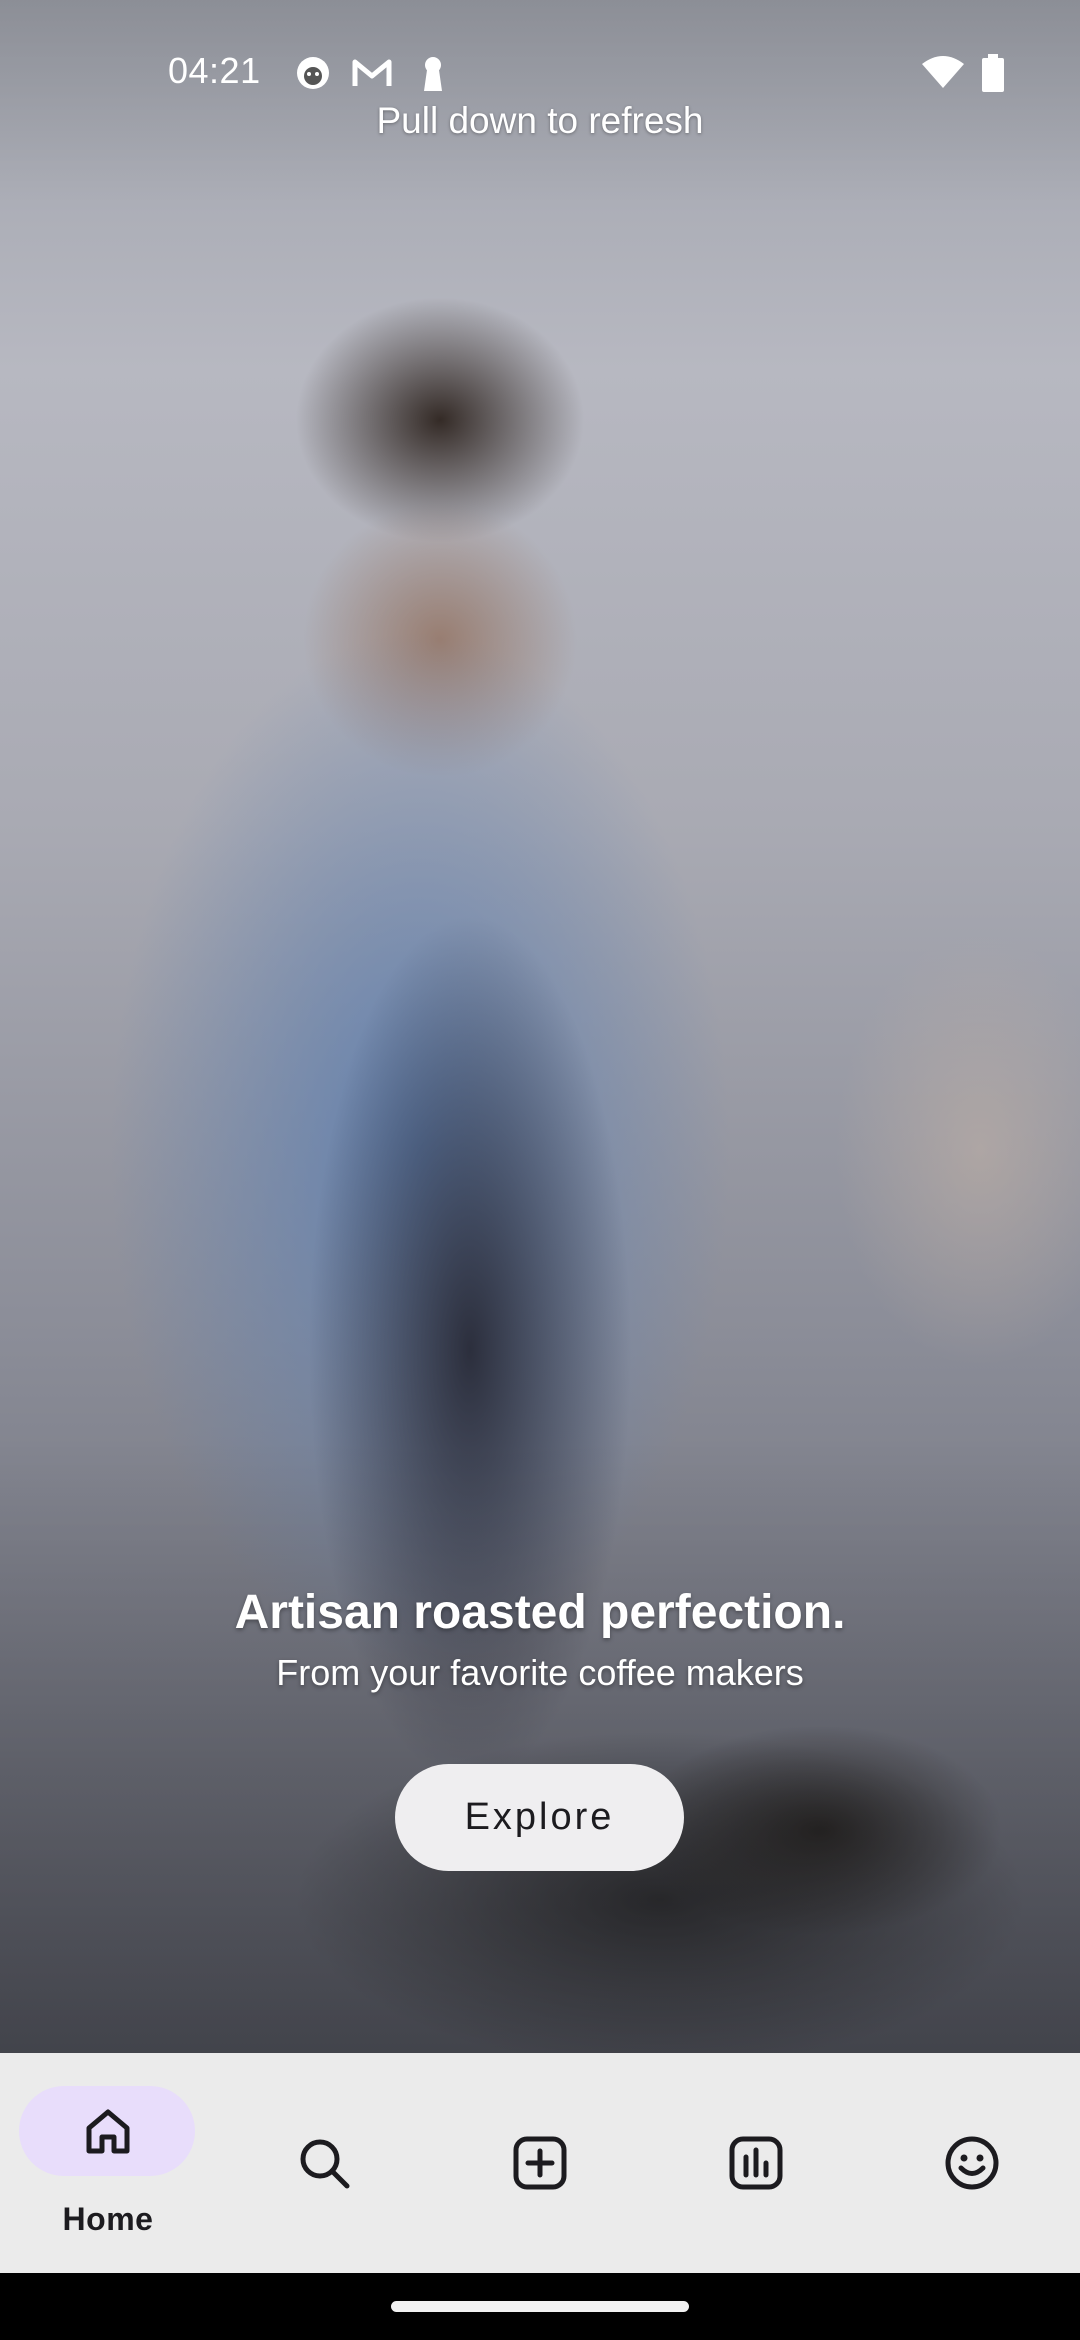  I want to click on keyhole-icon, so click(433, 73).